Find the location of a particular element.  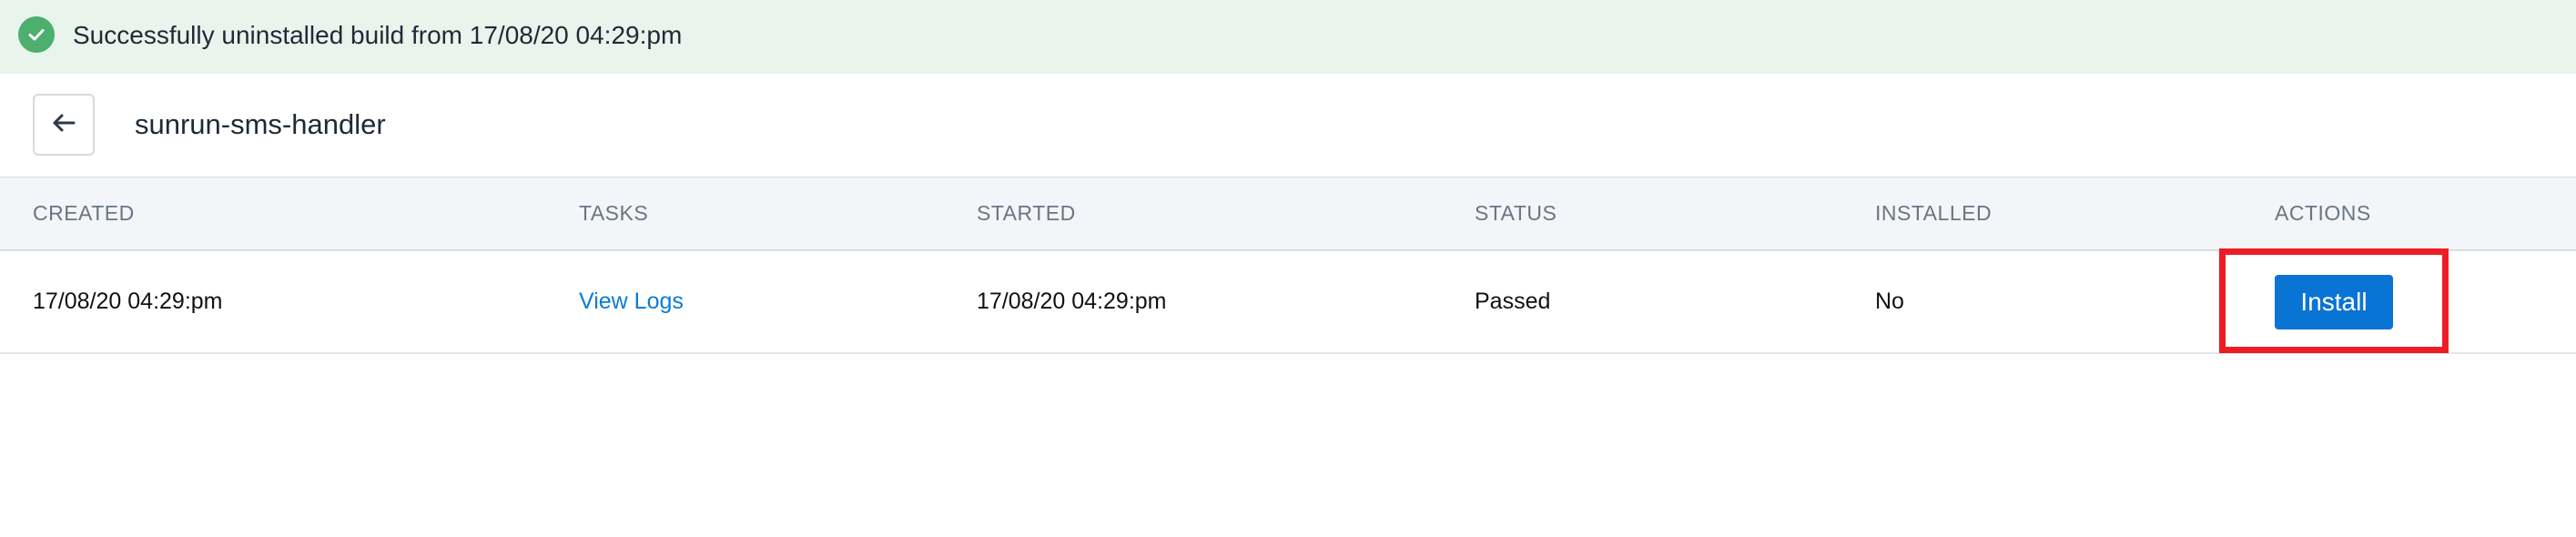

created-cell: 17/08/20 04:29:pm is located at coordinates (128, 301).